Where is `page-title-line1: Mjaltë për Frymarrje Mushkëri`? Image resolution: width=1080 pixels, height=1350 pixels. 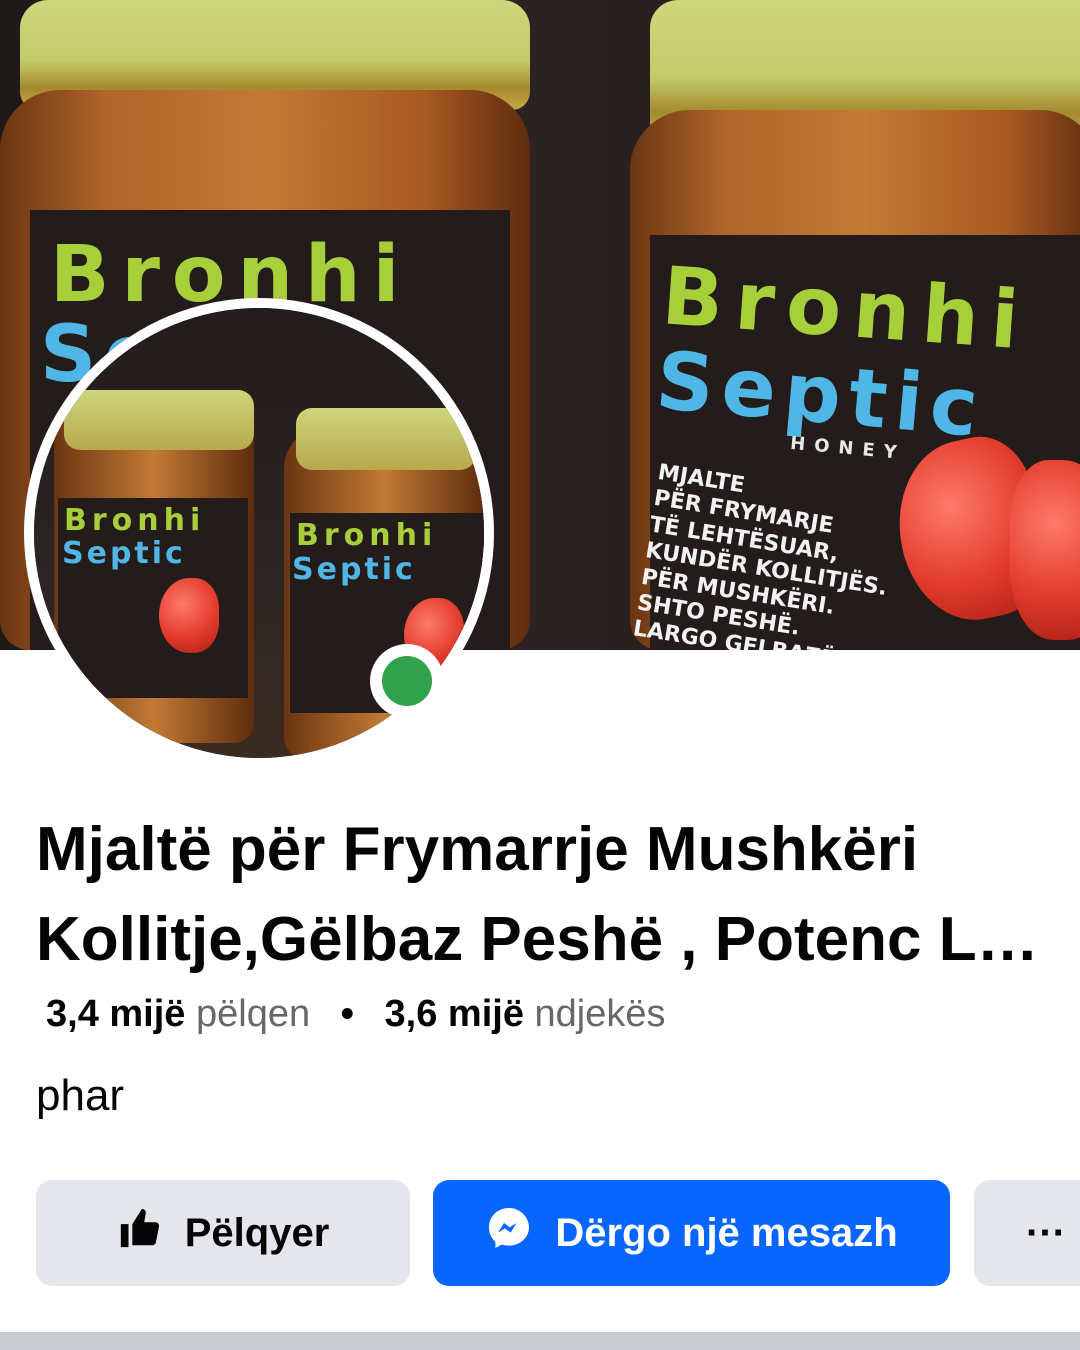
page-title-line1: Mjaltë për Frymarrje Mushkëri is located at coordinates (477, 849).